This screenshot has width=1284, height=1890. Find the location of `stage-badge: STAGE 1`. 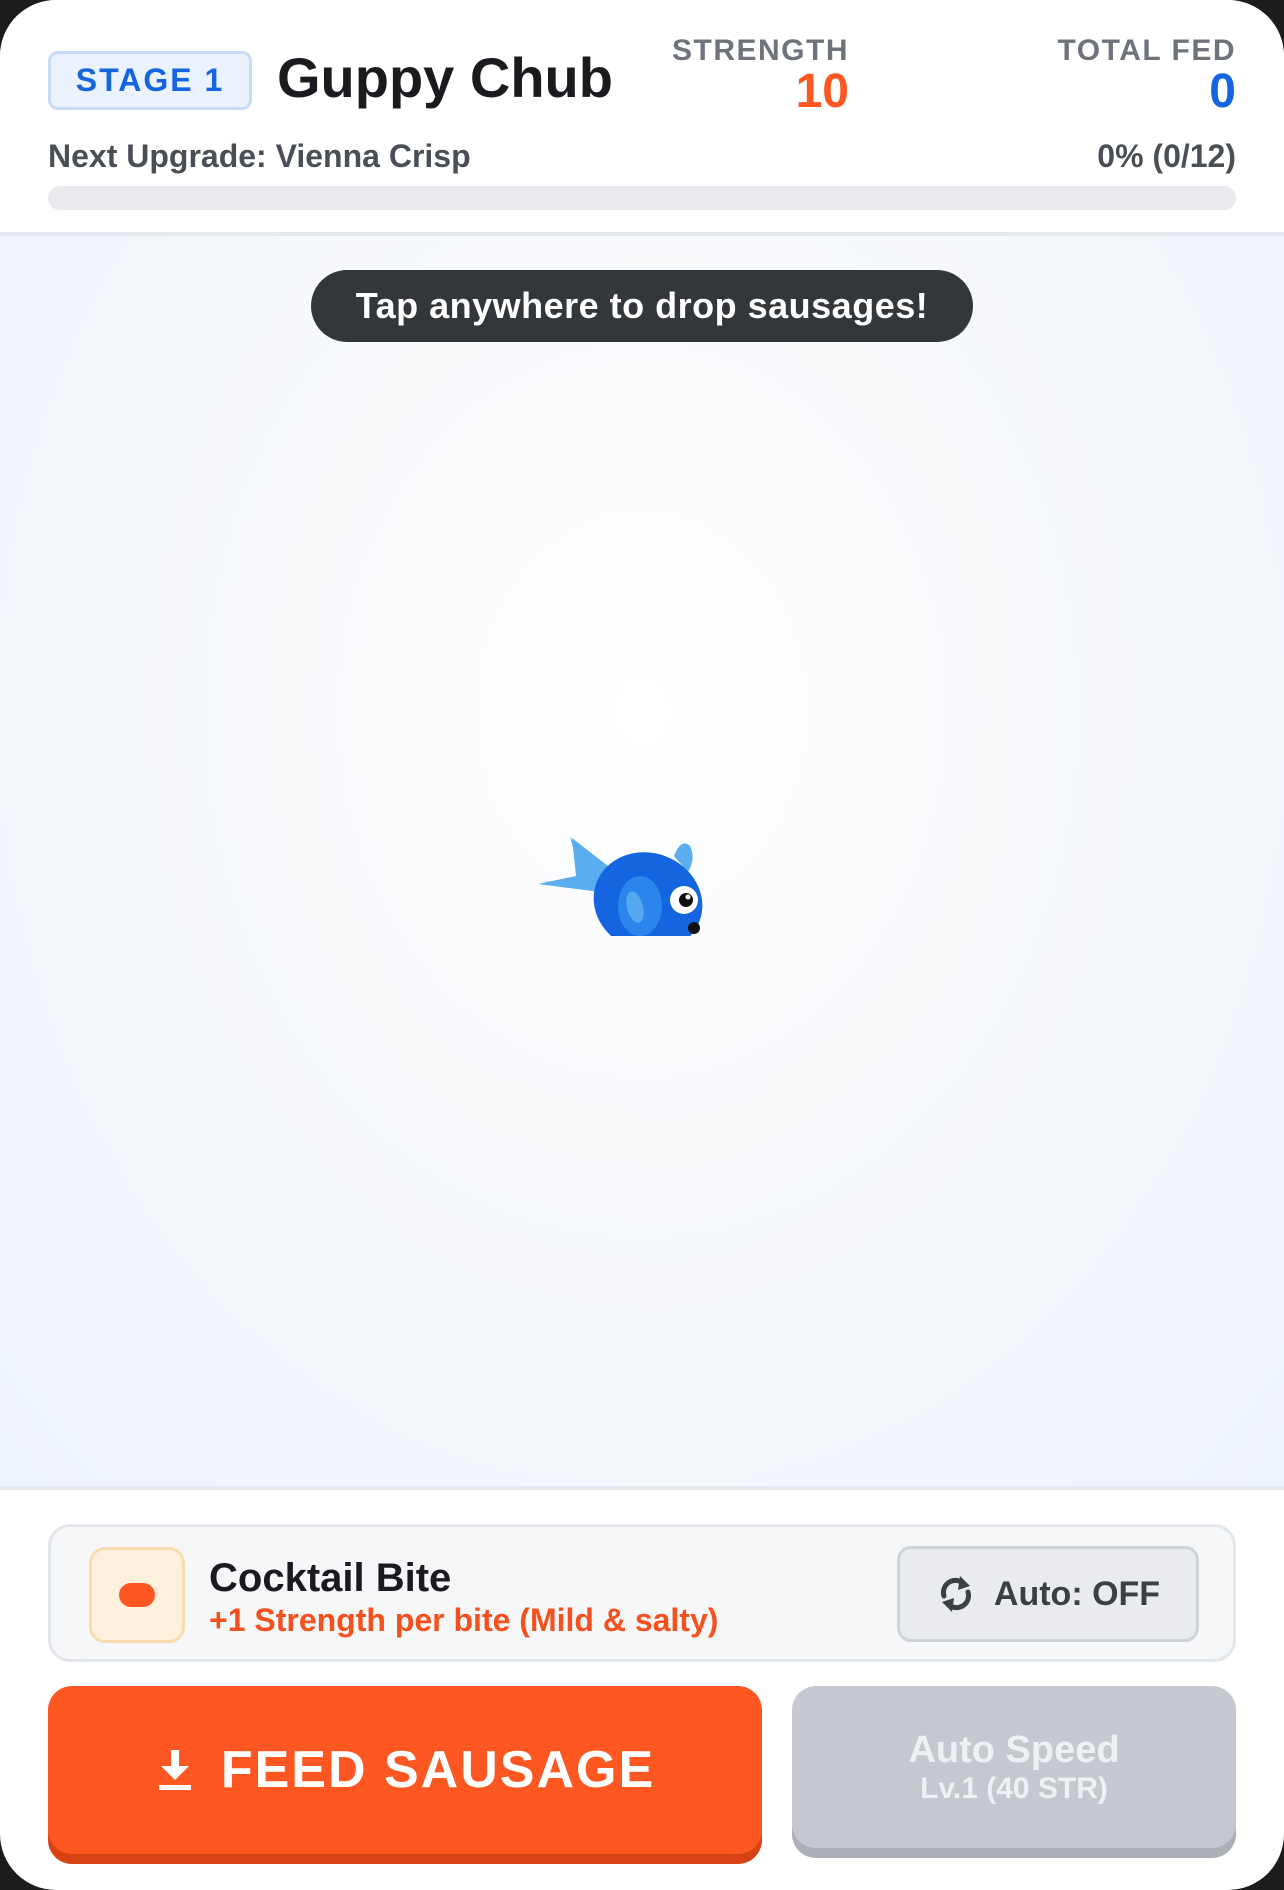

stage-badge: STAGE 1 is located at coordinates (150, 80).